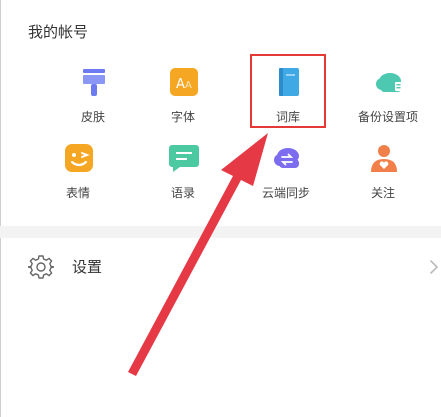 The image size is (441, 417). I want to click on gear-icon, so click(41, 267).